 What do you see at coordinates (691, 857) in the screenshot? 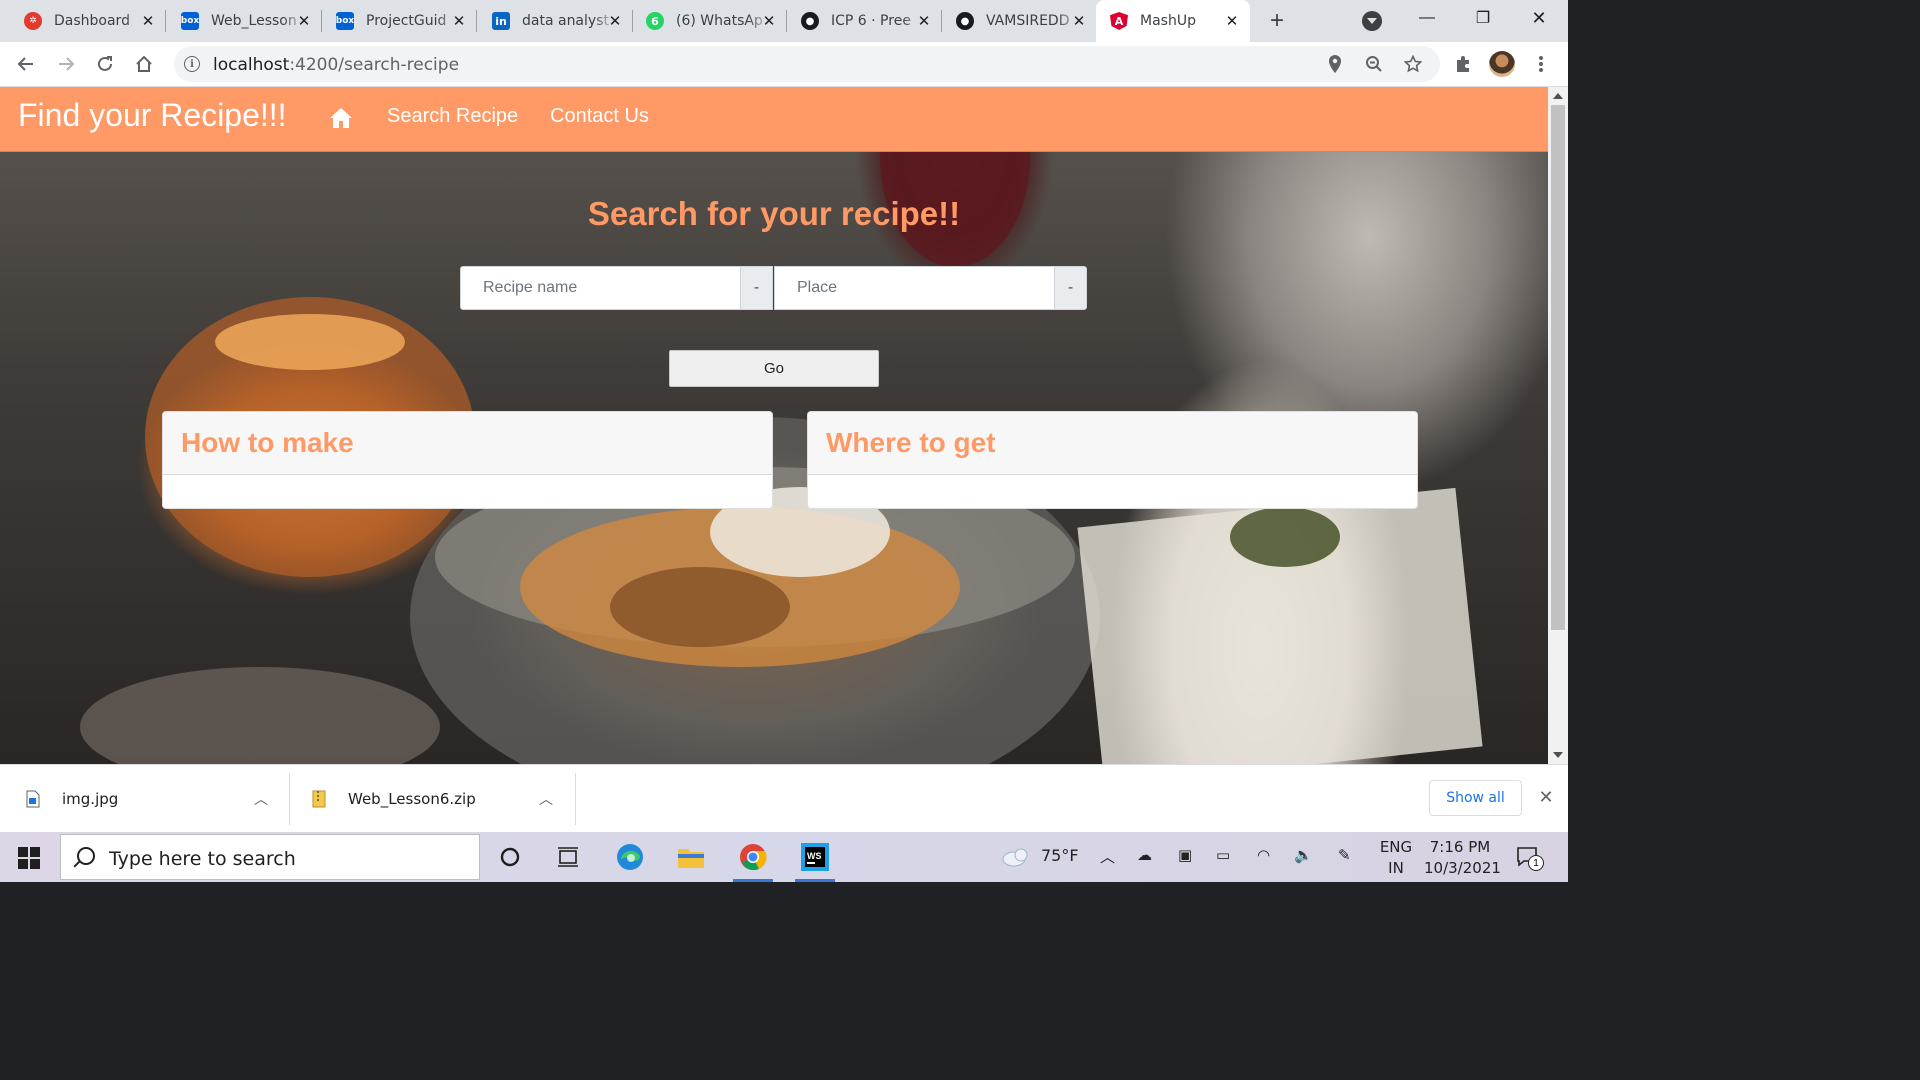
I see `file-explorer-icon` at bounding box center [691, 857].